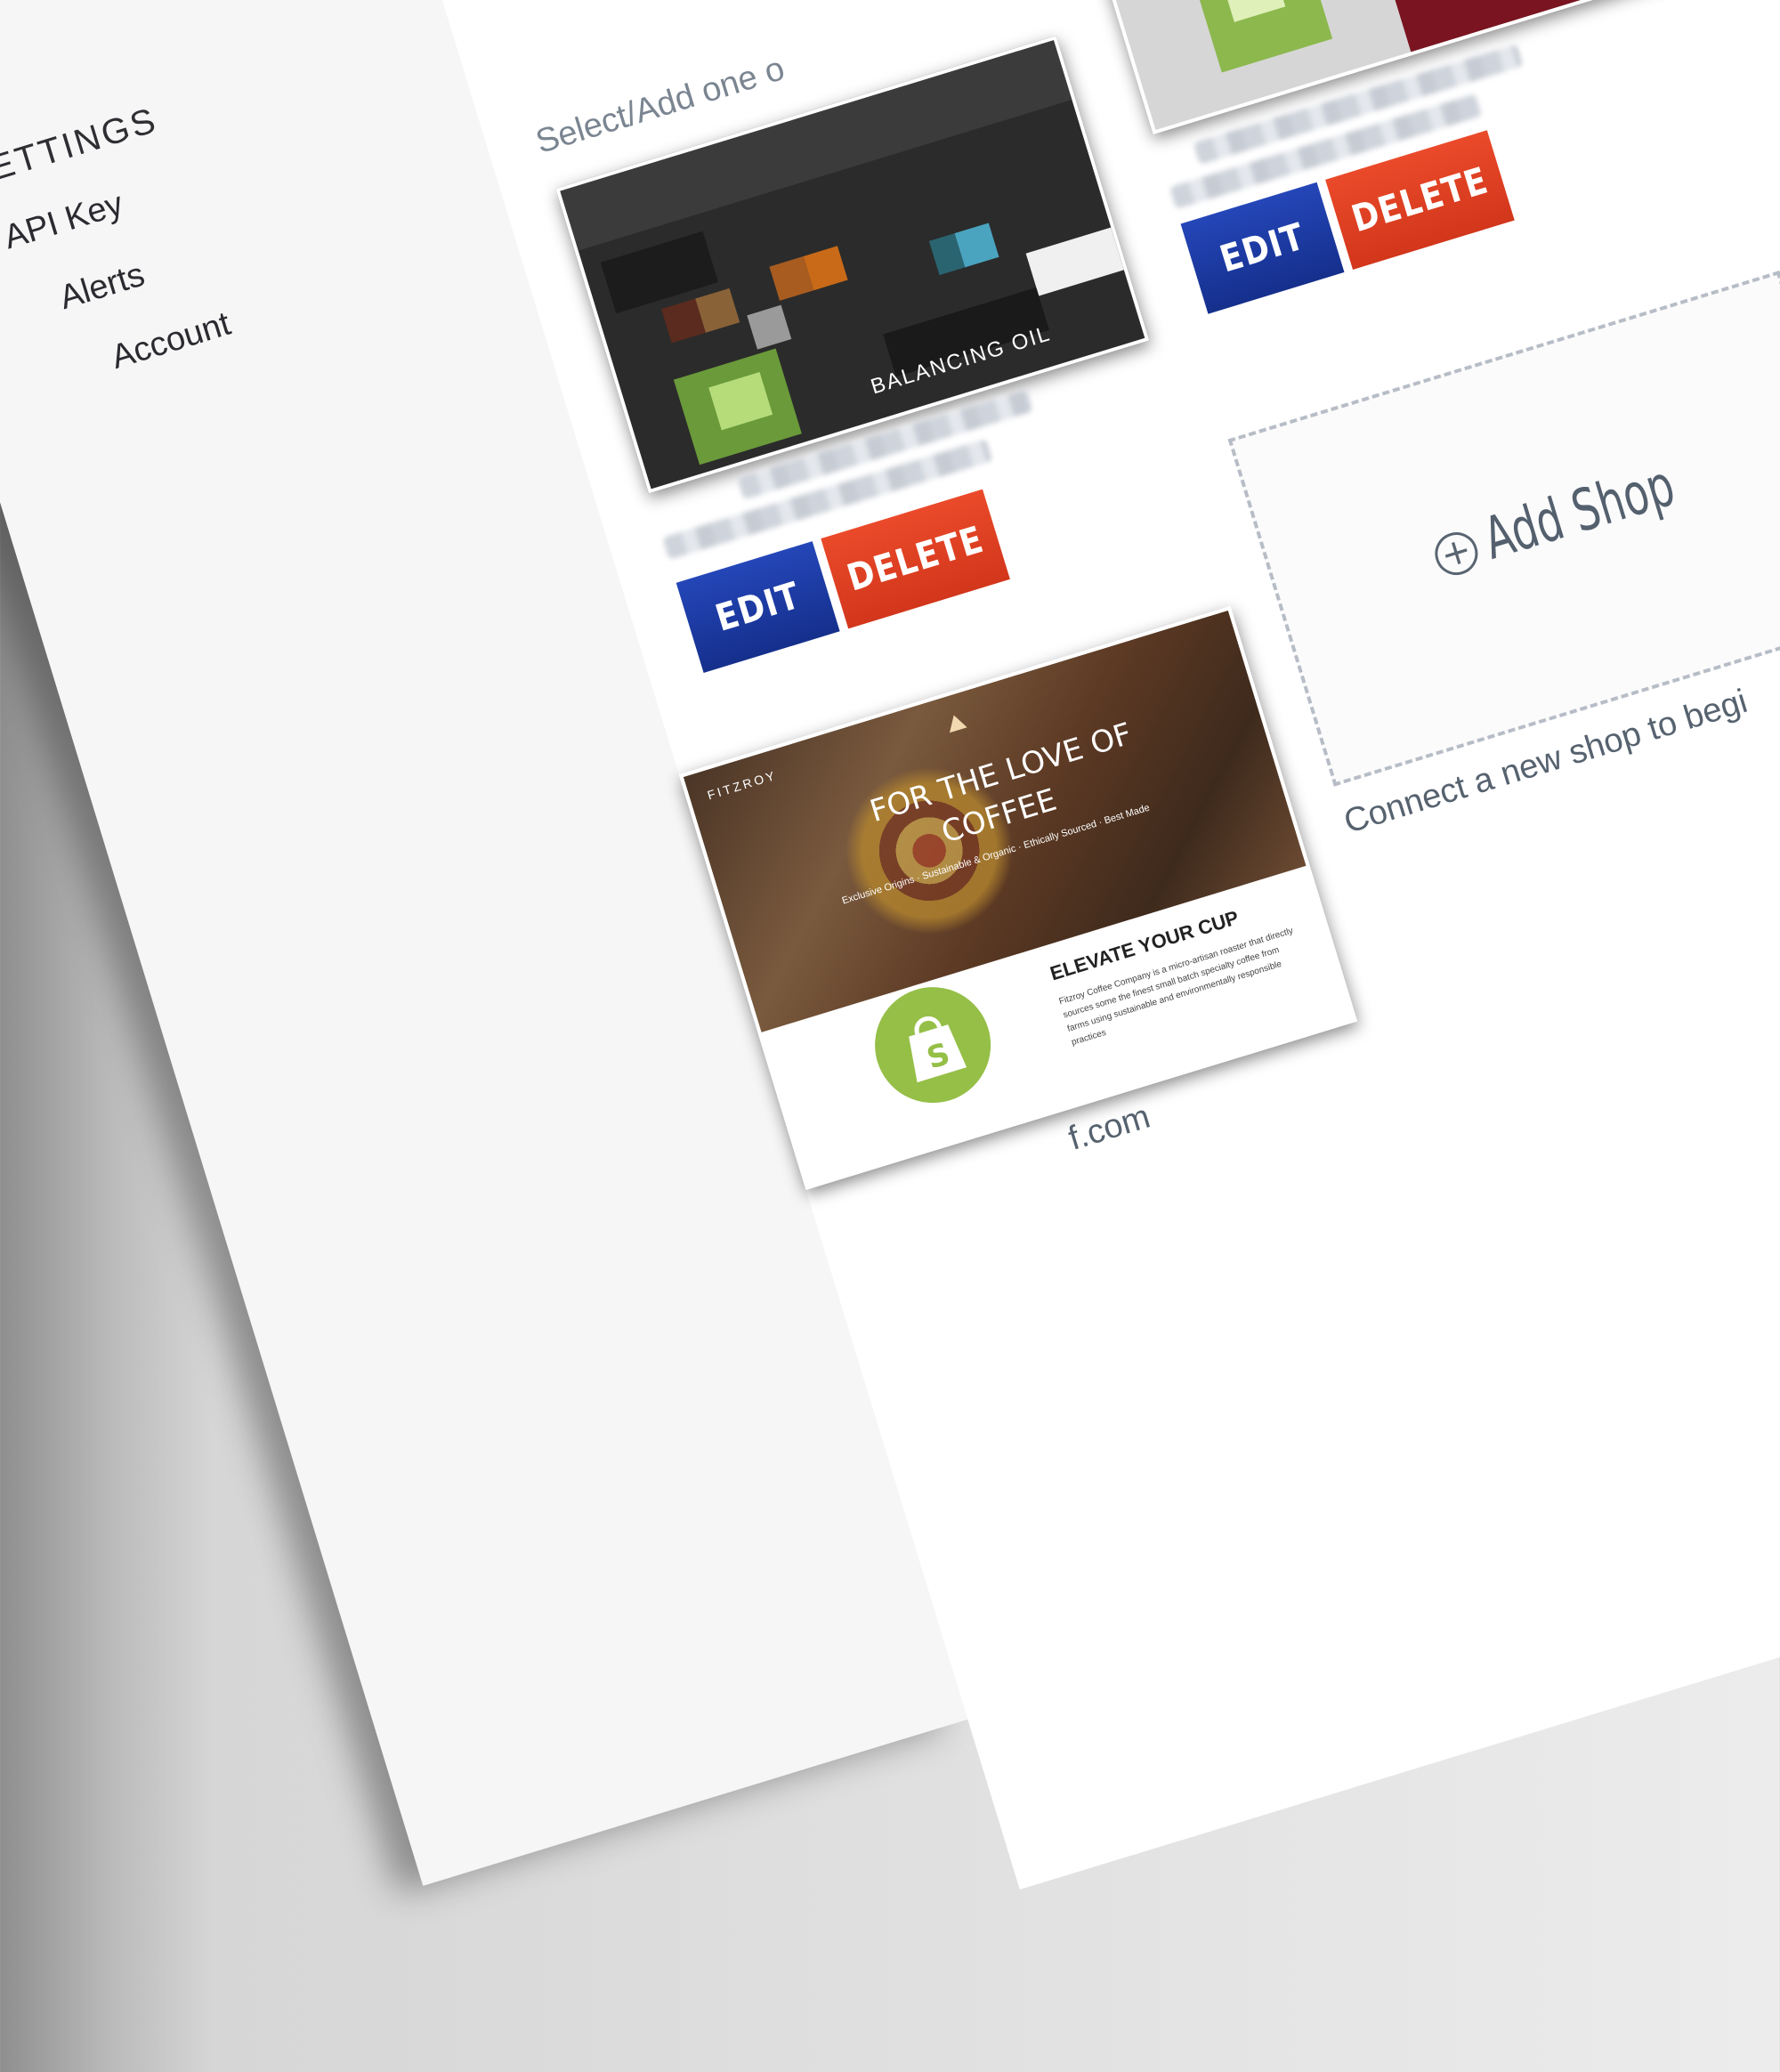 Image resolution: width=1780 pixels, height=2072 pixels. I want to click on shop-2-screenshot, so click(1367, 67).